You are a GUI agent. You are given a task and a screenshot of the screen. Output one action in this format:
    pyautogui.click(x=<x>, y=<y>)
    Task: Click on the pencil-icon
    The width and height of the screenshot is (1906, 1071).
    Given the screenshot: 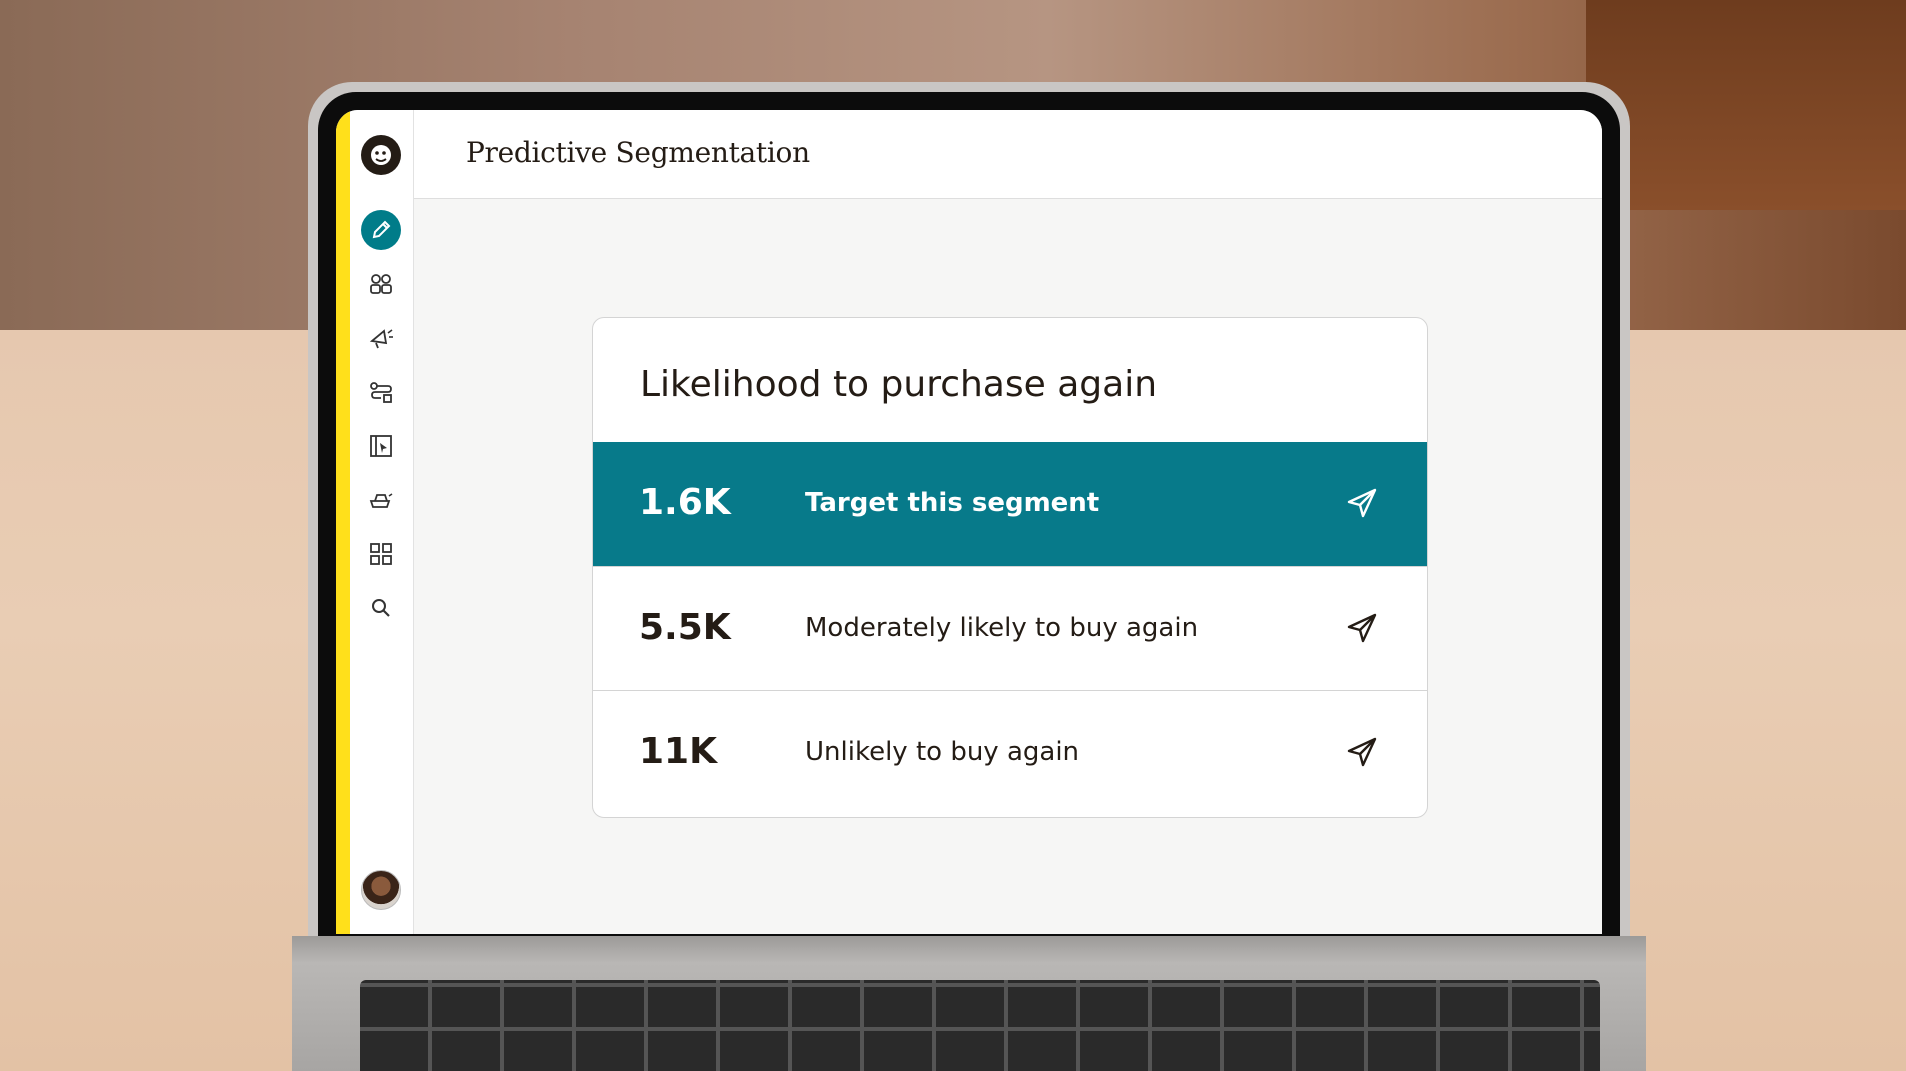 What is the action you would take?
    pyautogui.click(x=381, y=229)
    